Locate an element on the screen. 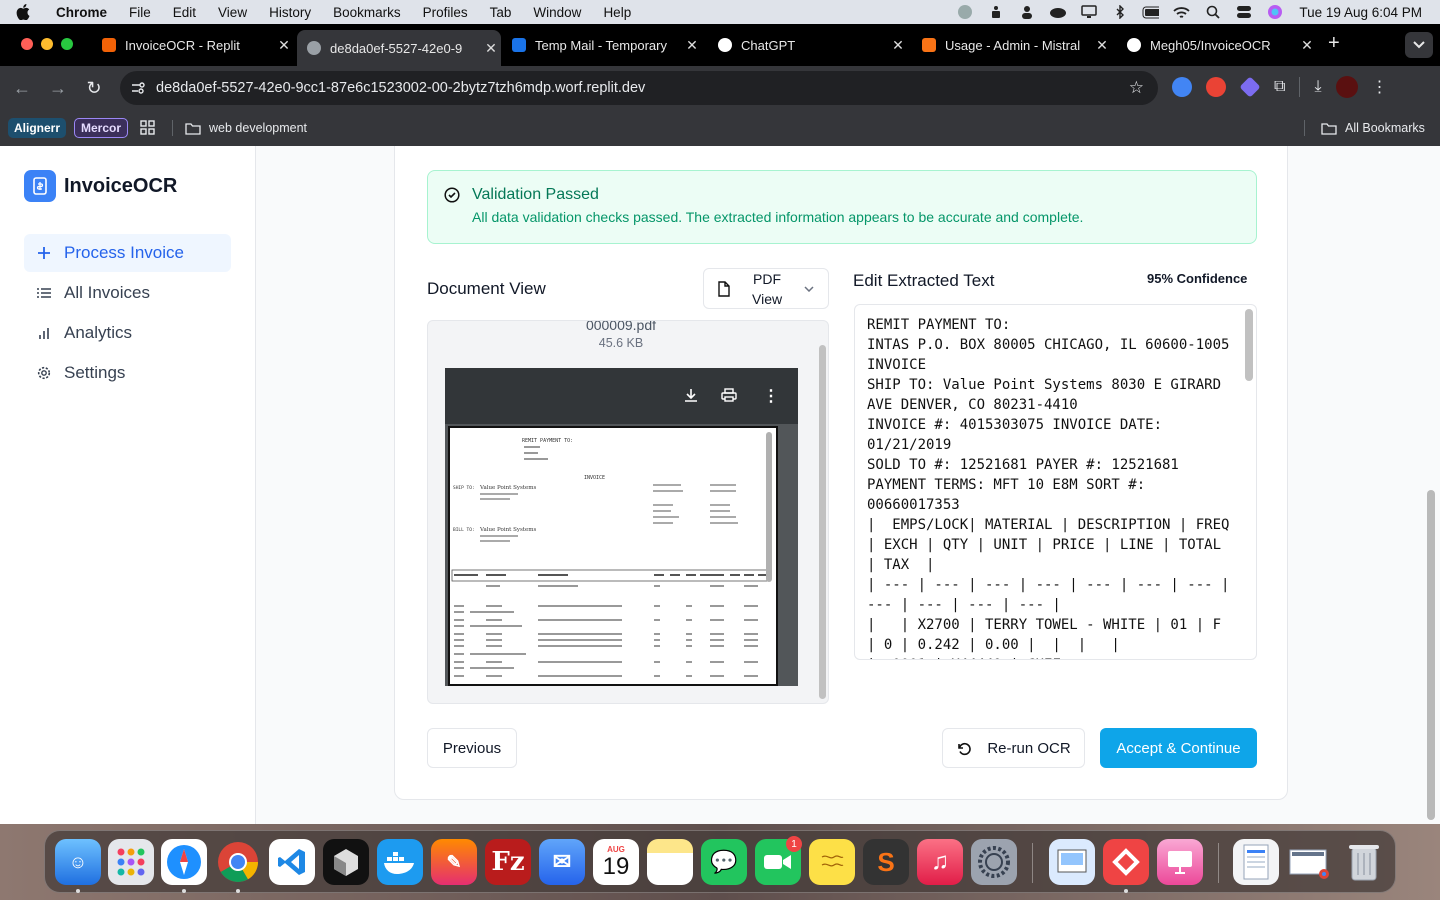  accept-continue-button: Accept & Continue is located at coordinates (1178, 748).